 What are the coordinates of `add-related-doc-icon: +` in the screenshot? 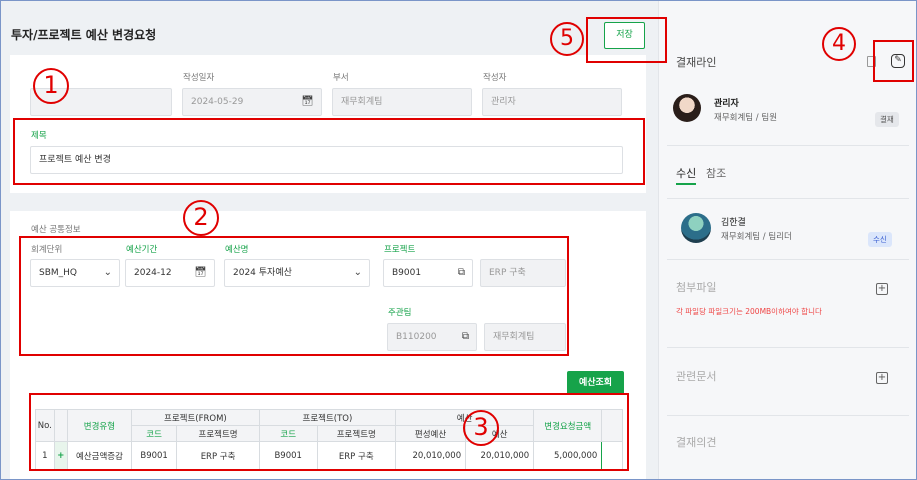 It's located at (882, 378).